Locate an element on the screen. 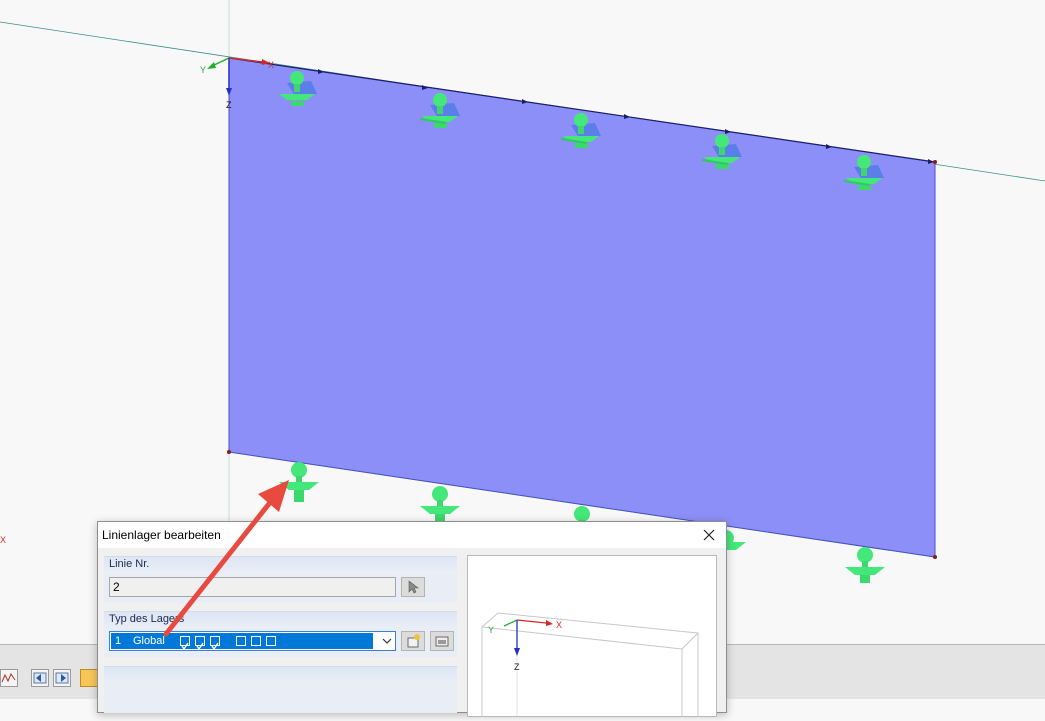 The width and height of the screenshot is (1045, 721). highlight-tool-icon is located at coordinates (89, 678).